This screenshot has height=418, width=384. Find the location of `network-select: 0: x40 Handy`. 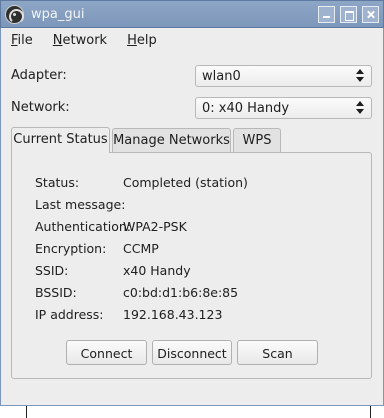

network-select: 0: x40 Handy is located at coordinates (283, 108).